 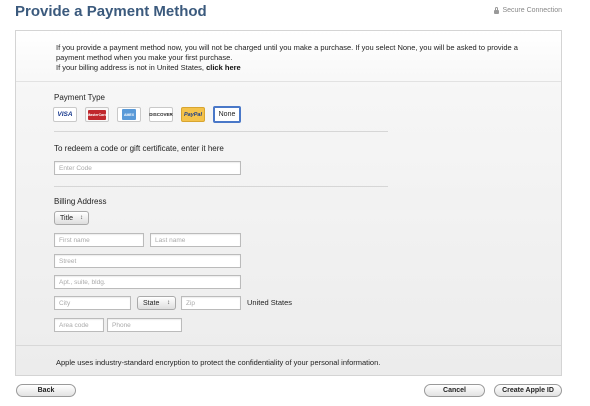 I want to click on paypal-button: PayPal, so click(x=193, y=114).